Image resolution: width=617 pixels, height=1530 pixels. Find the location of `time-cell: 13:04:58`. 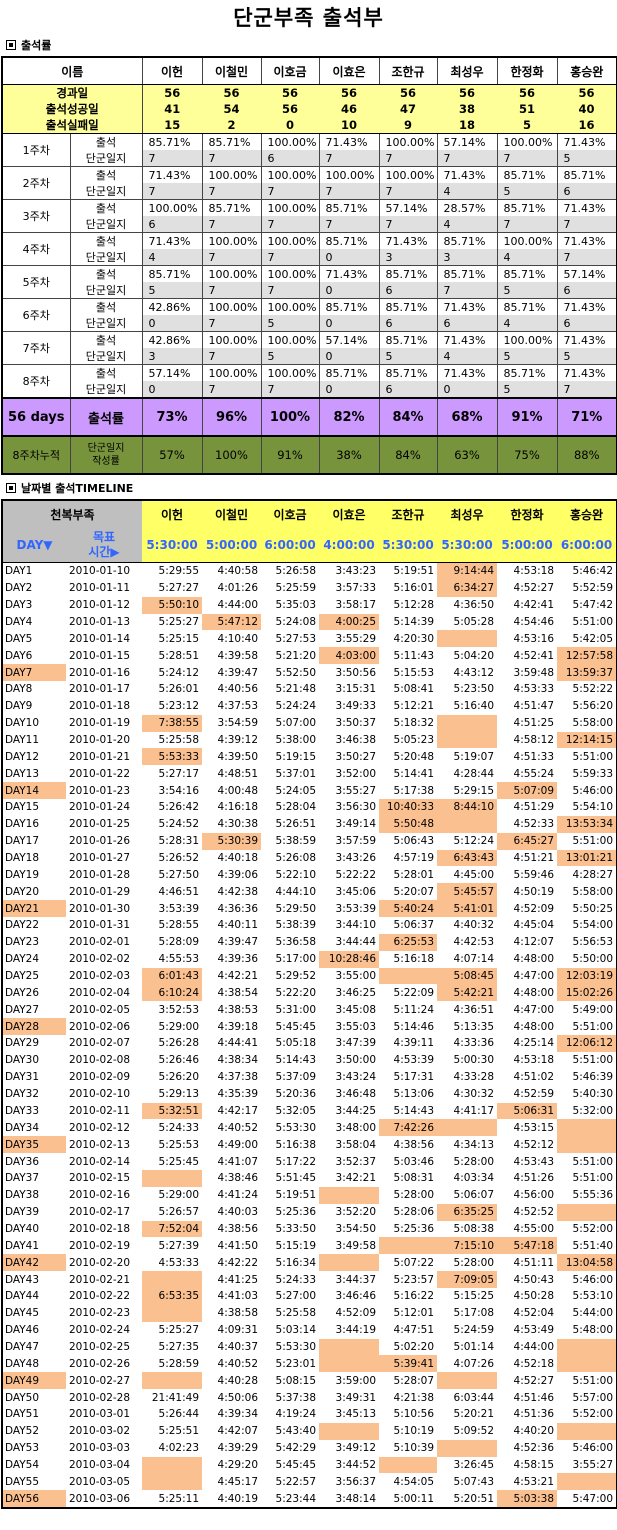

time-cell: 13:04:58 is located at coordinates (587, 1263).